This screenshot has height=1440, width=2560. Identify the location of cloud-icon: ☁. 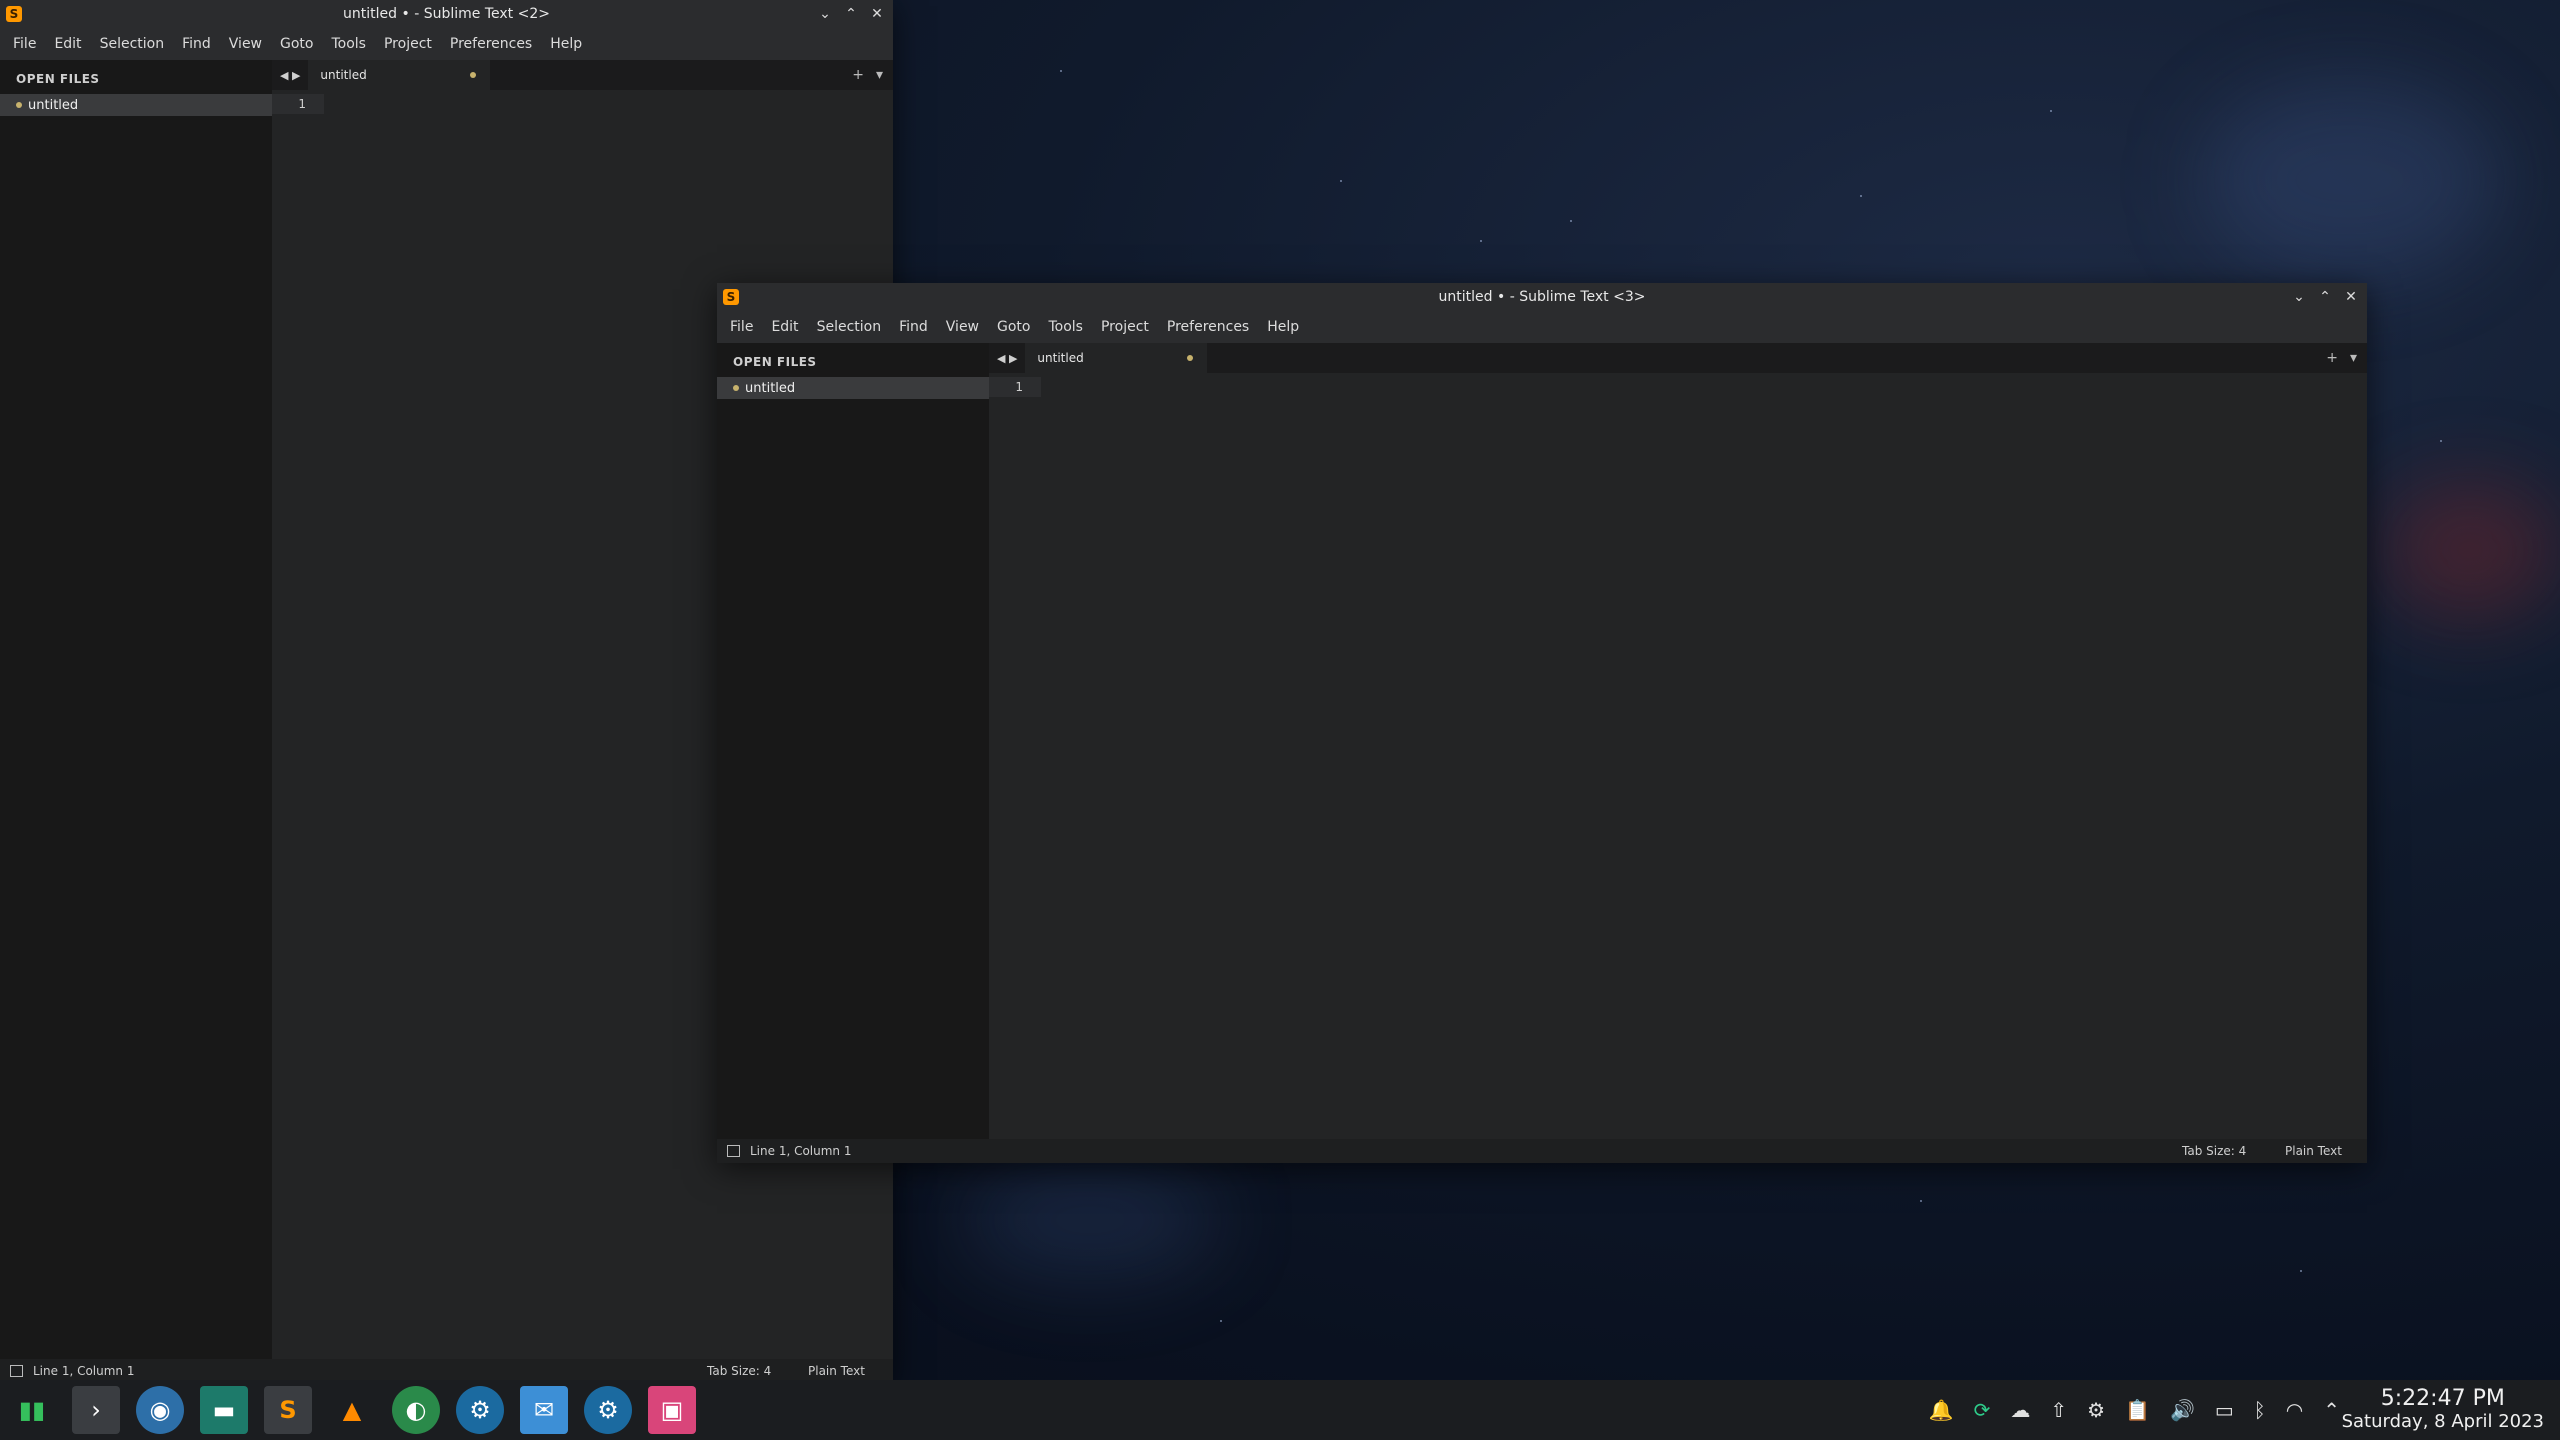
(2020, 1410).